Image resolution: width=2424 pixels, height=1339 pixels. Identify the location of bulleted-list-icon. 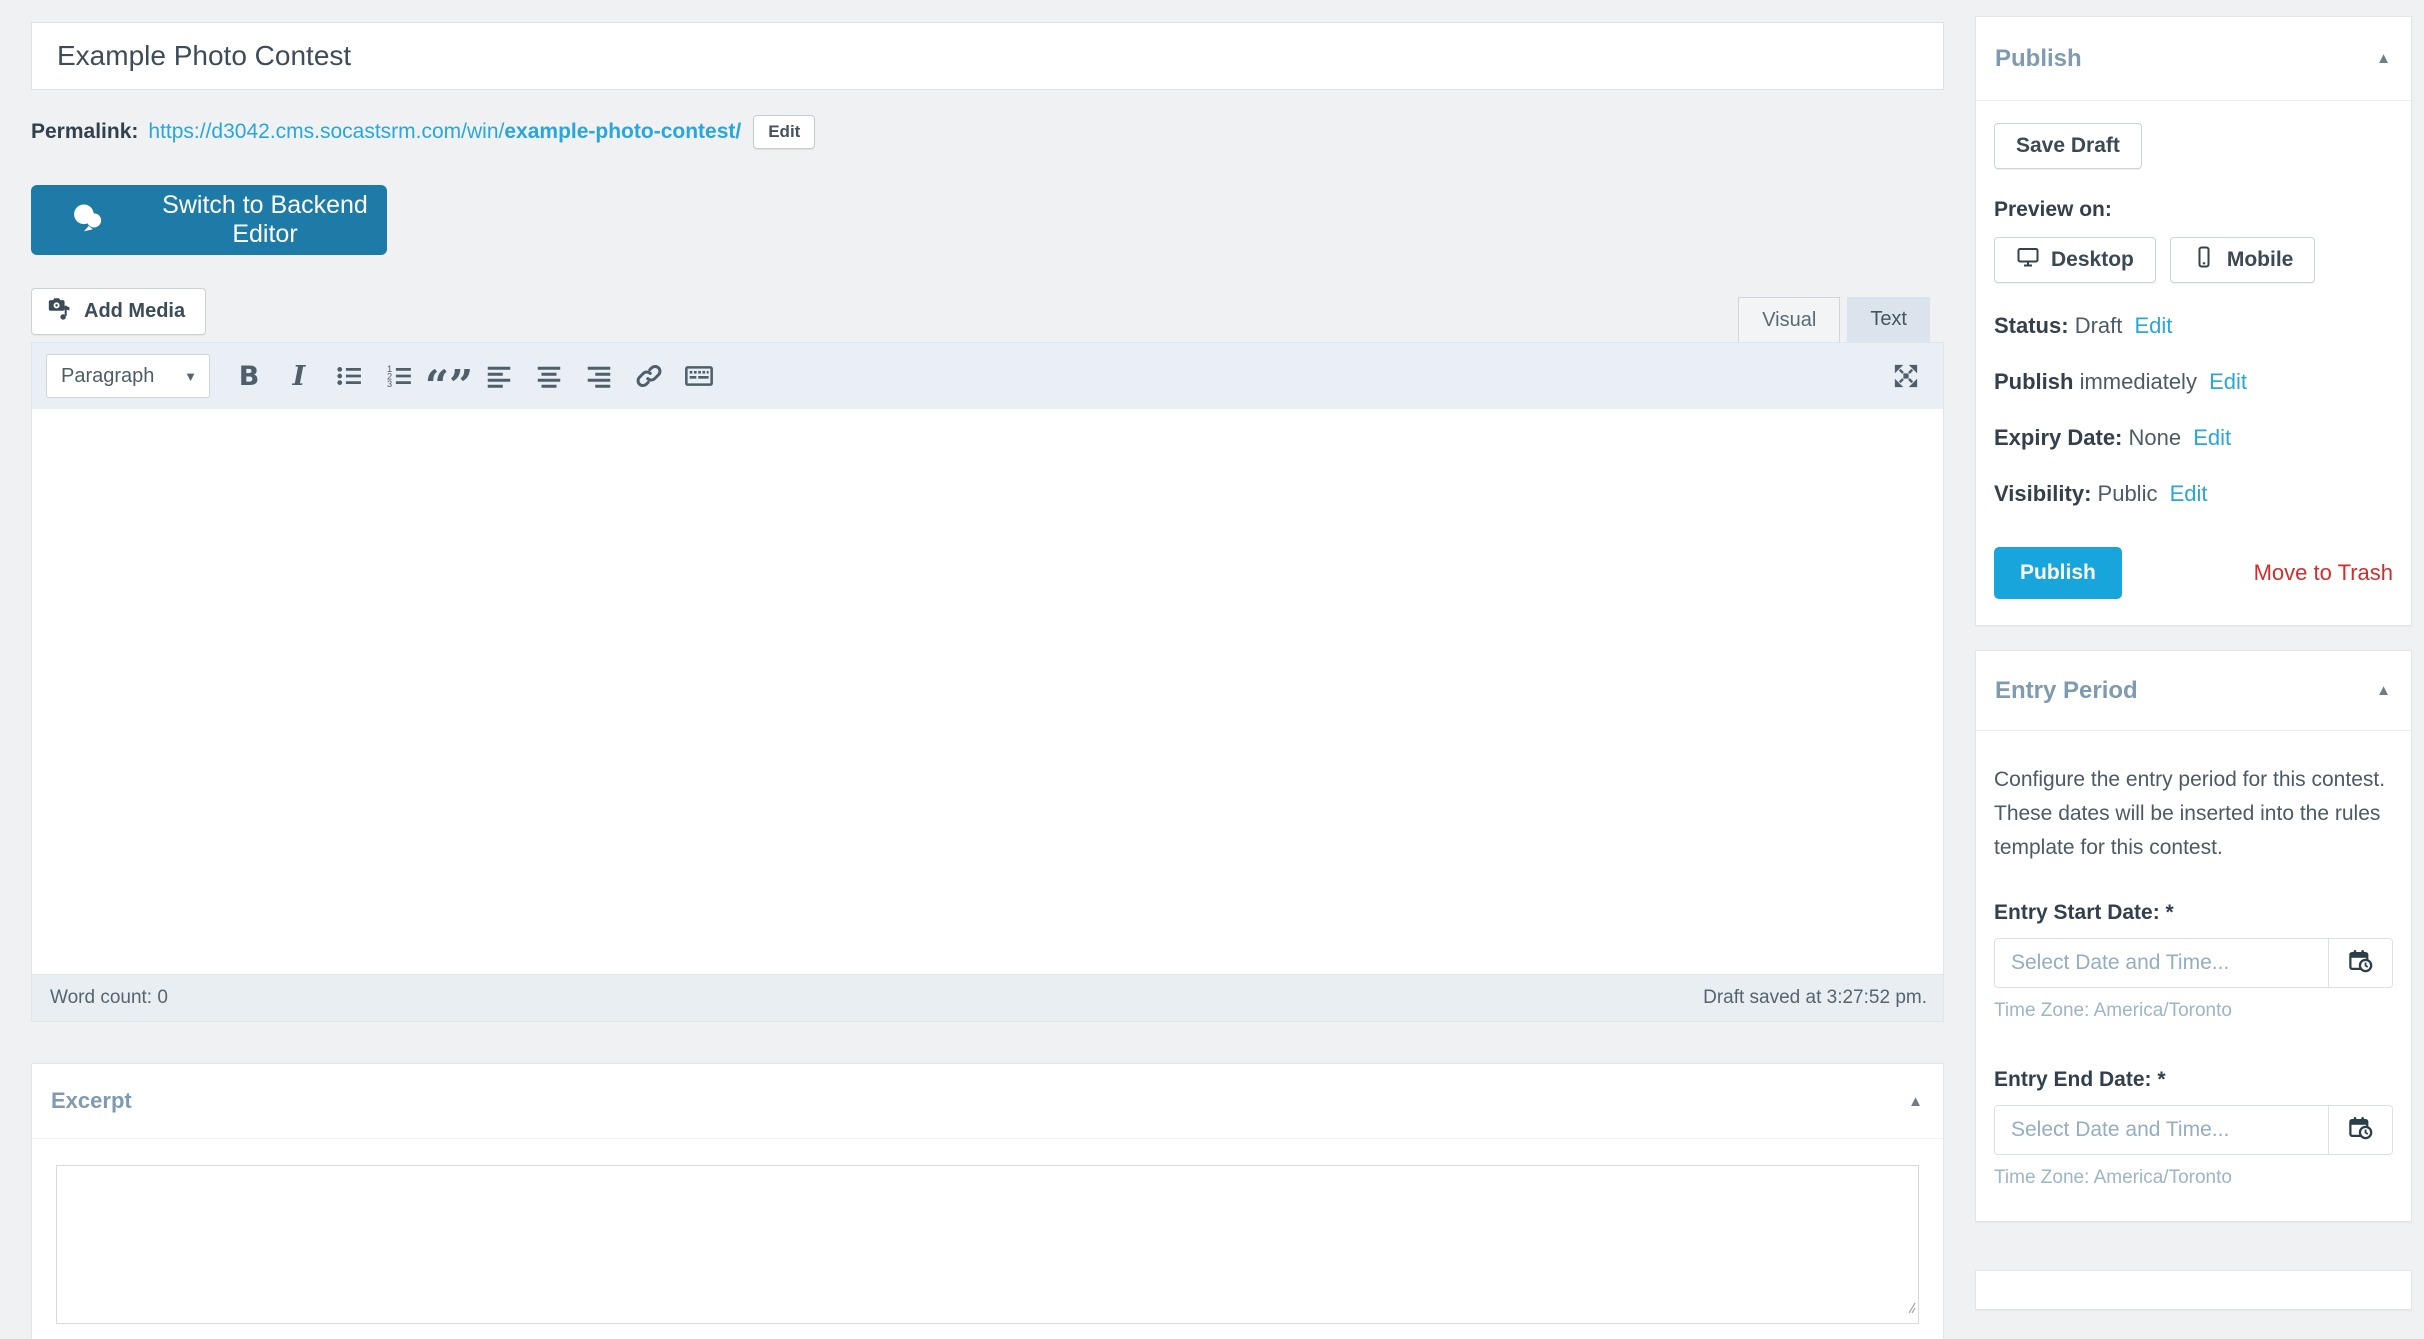
(349, 376).